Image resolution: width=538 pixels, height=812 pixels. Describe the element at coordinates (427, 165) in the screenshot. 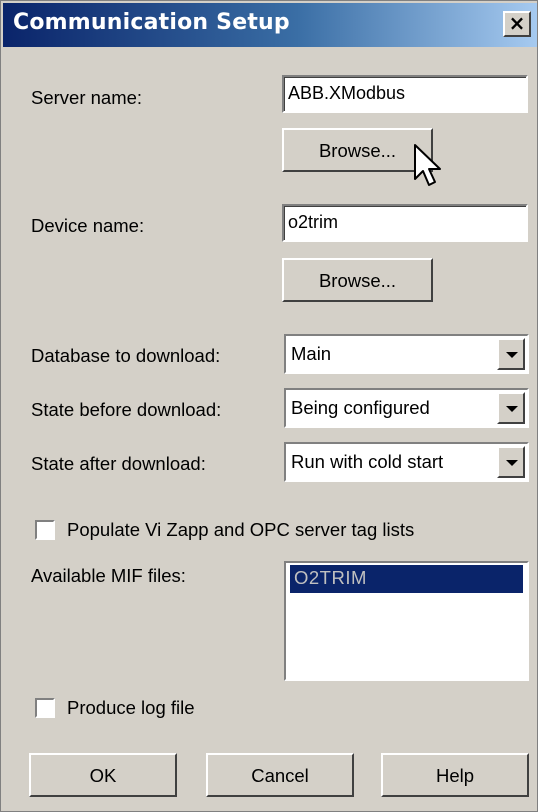

I see `mouse-pointer-icon` at that location.